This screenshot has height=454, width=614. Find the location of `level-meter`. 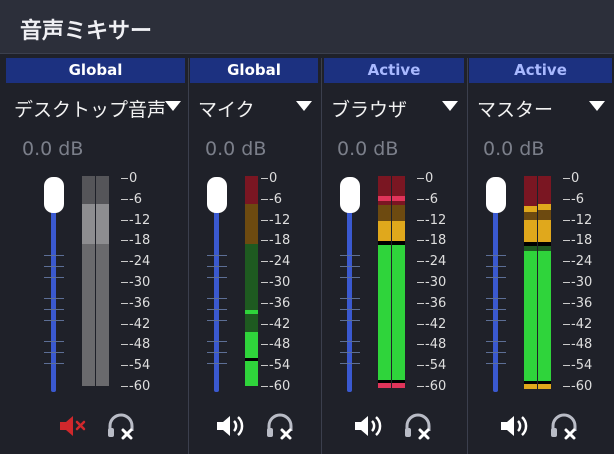

level-meter is located at coordinates (251, 285).